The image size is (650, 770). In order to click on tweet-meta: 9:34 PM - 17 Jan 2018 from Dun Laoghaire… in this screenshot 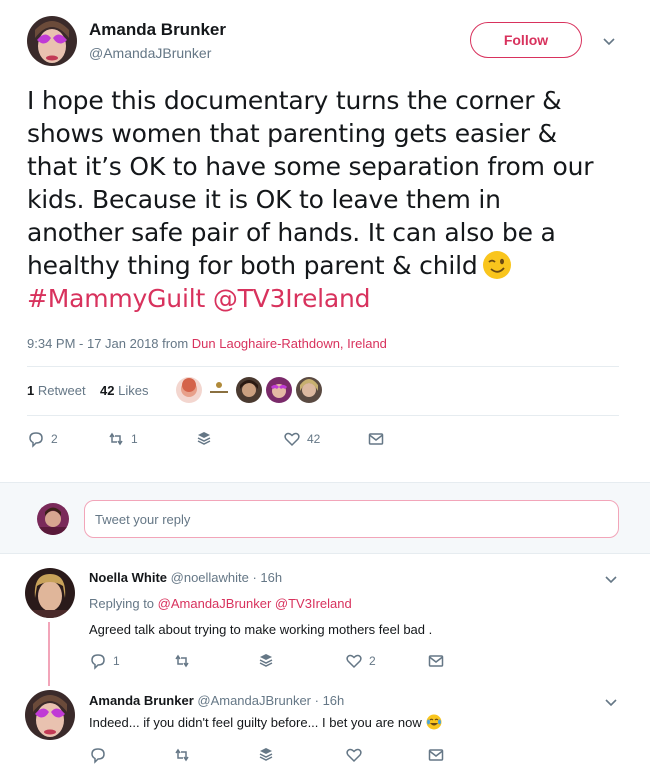, I will do `click(207, 343)`.